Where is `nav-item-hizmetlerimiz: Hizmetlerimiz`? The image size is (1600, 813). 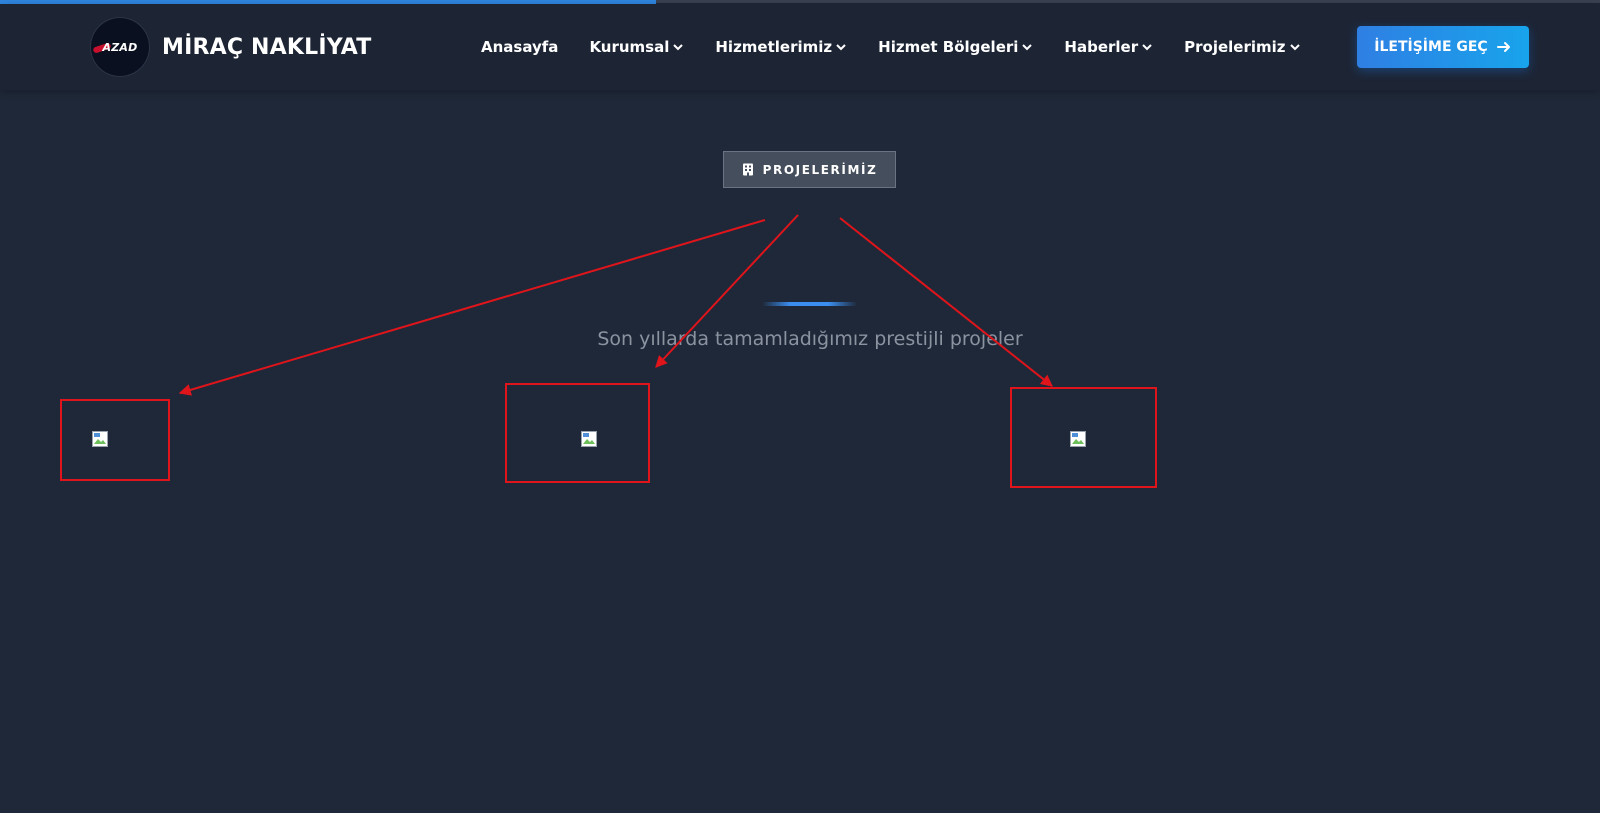
nav-item-hizmetlerimiz: Hizmetlerimiz is located at coordinates (781, 47).